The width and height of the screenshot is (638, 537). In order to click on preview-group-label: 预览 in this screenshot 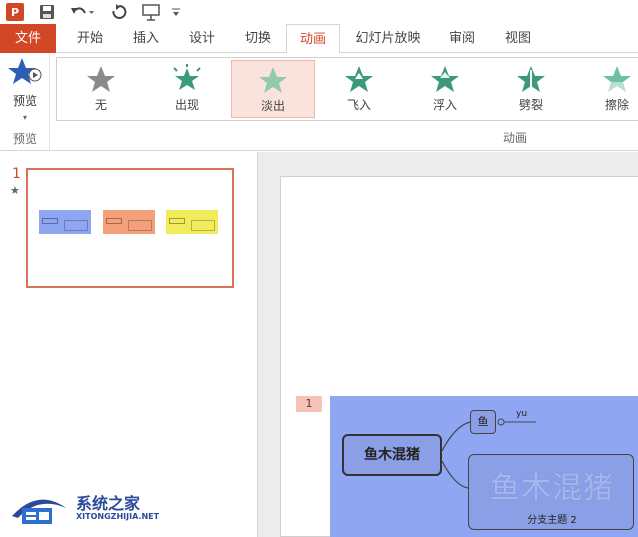, I will do `click(24, 139)`.